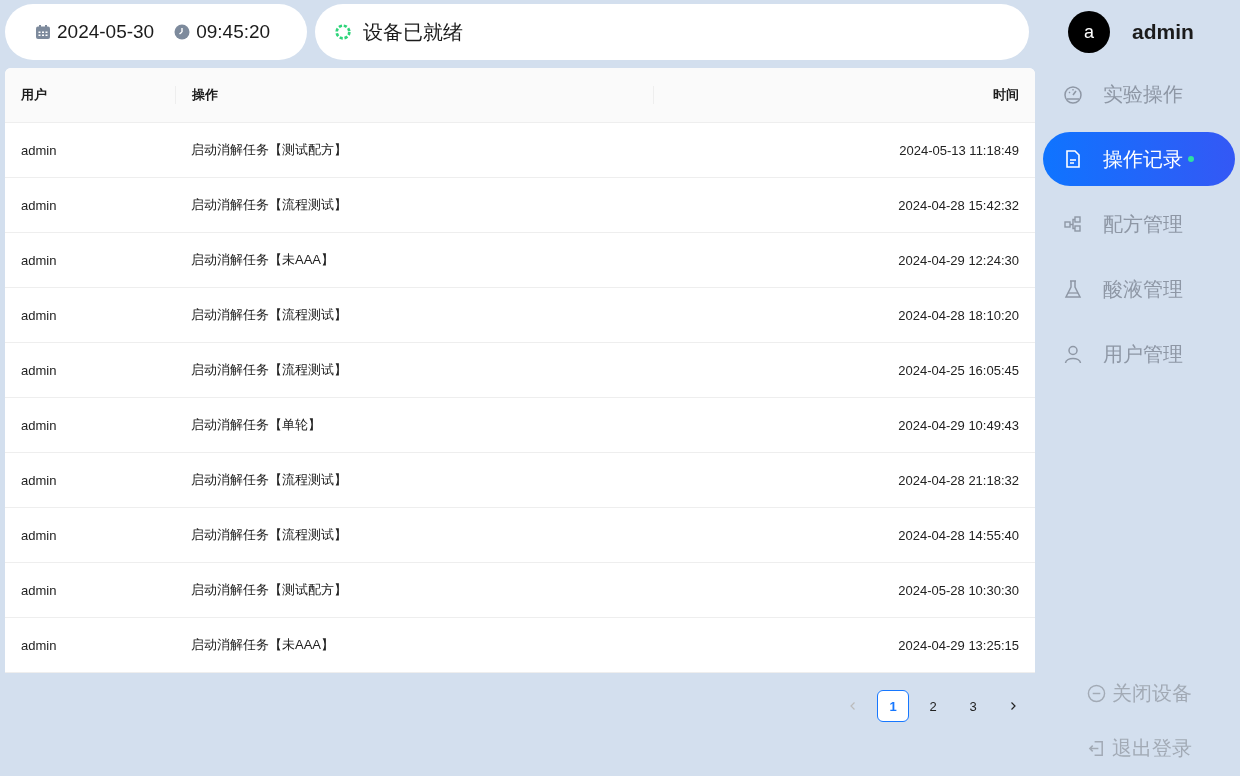  Describe the element at coordinates (233, 32) in the screenshot. I see `time-text: 09:45:20` at that location.